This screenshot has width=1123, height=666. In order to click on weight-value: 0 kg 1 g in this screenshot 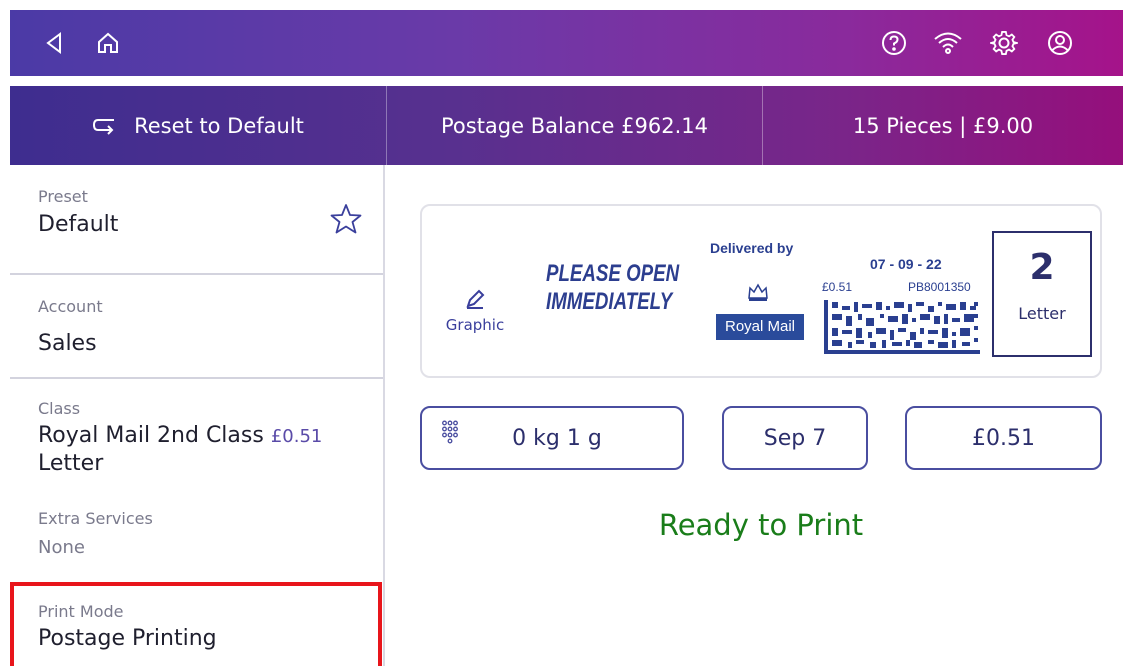, I will do `click(557, 438)`.